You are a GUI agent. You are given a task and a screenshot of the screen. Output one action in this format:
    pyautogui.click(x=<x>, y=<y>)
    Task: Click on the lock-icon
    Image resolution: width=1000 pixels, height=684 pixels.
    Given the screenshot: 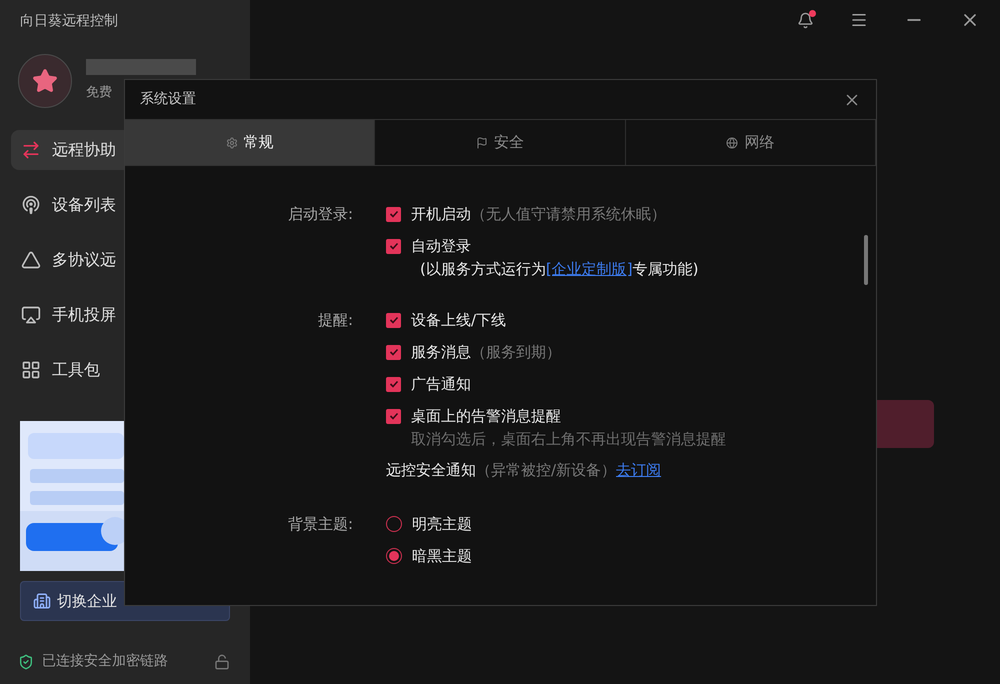 What is the action you would take?
    pyautogui.click(x=222, y=662)
    